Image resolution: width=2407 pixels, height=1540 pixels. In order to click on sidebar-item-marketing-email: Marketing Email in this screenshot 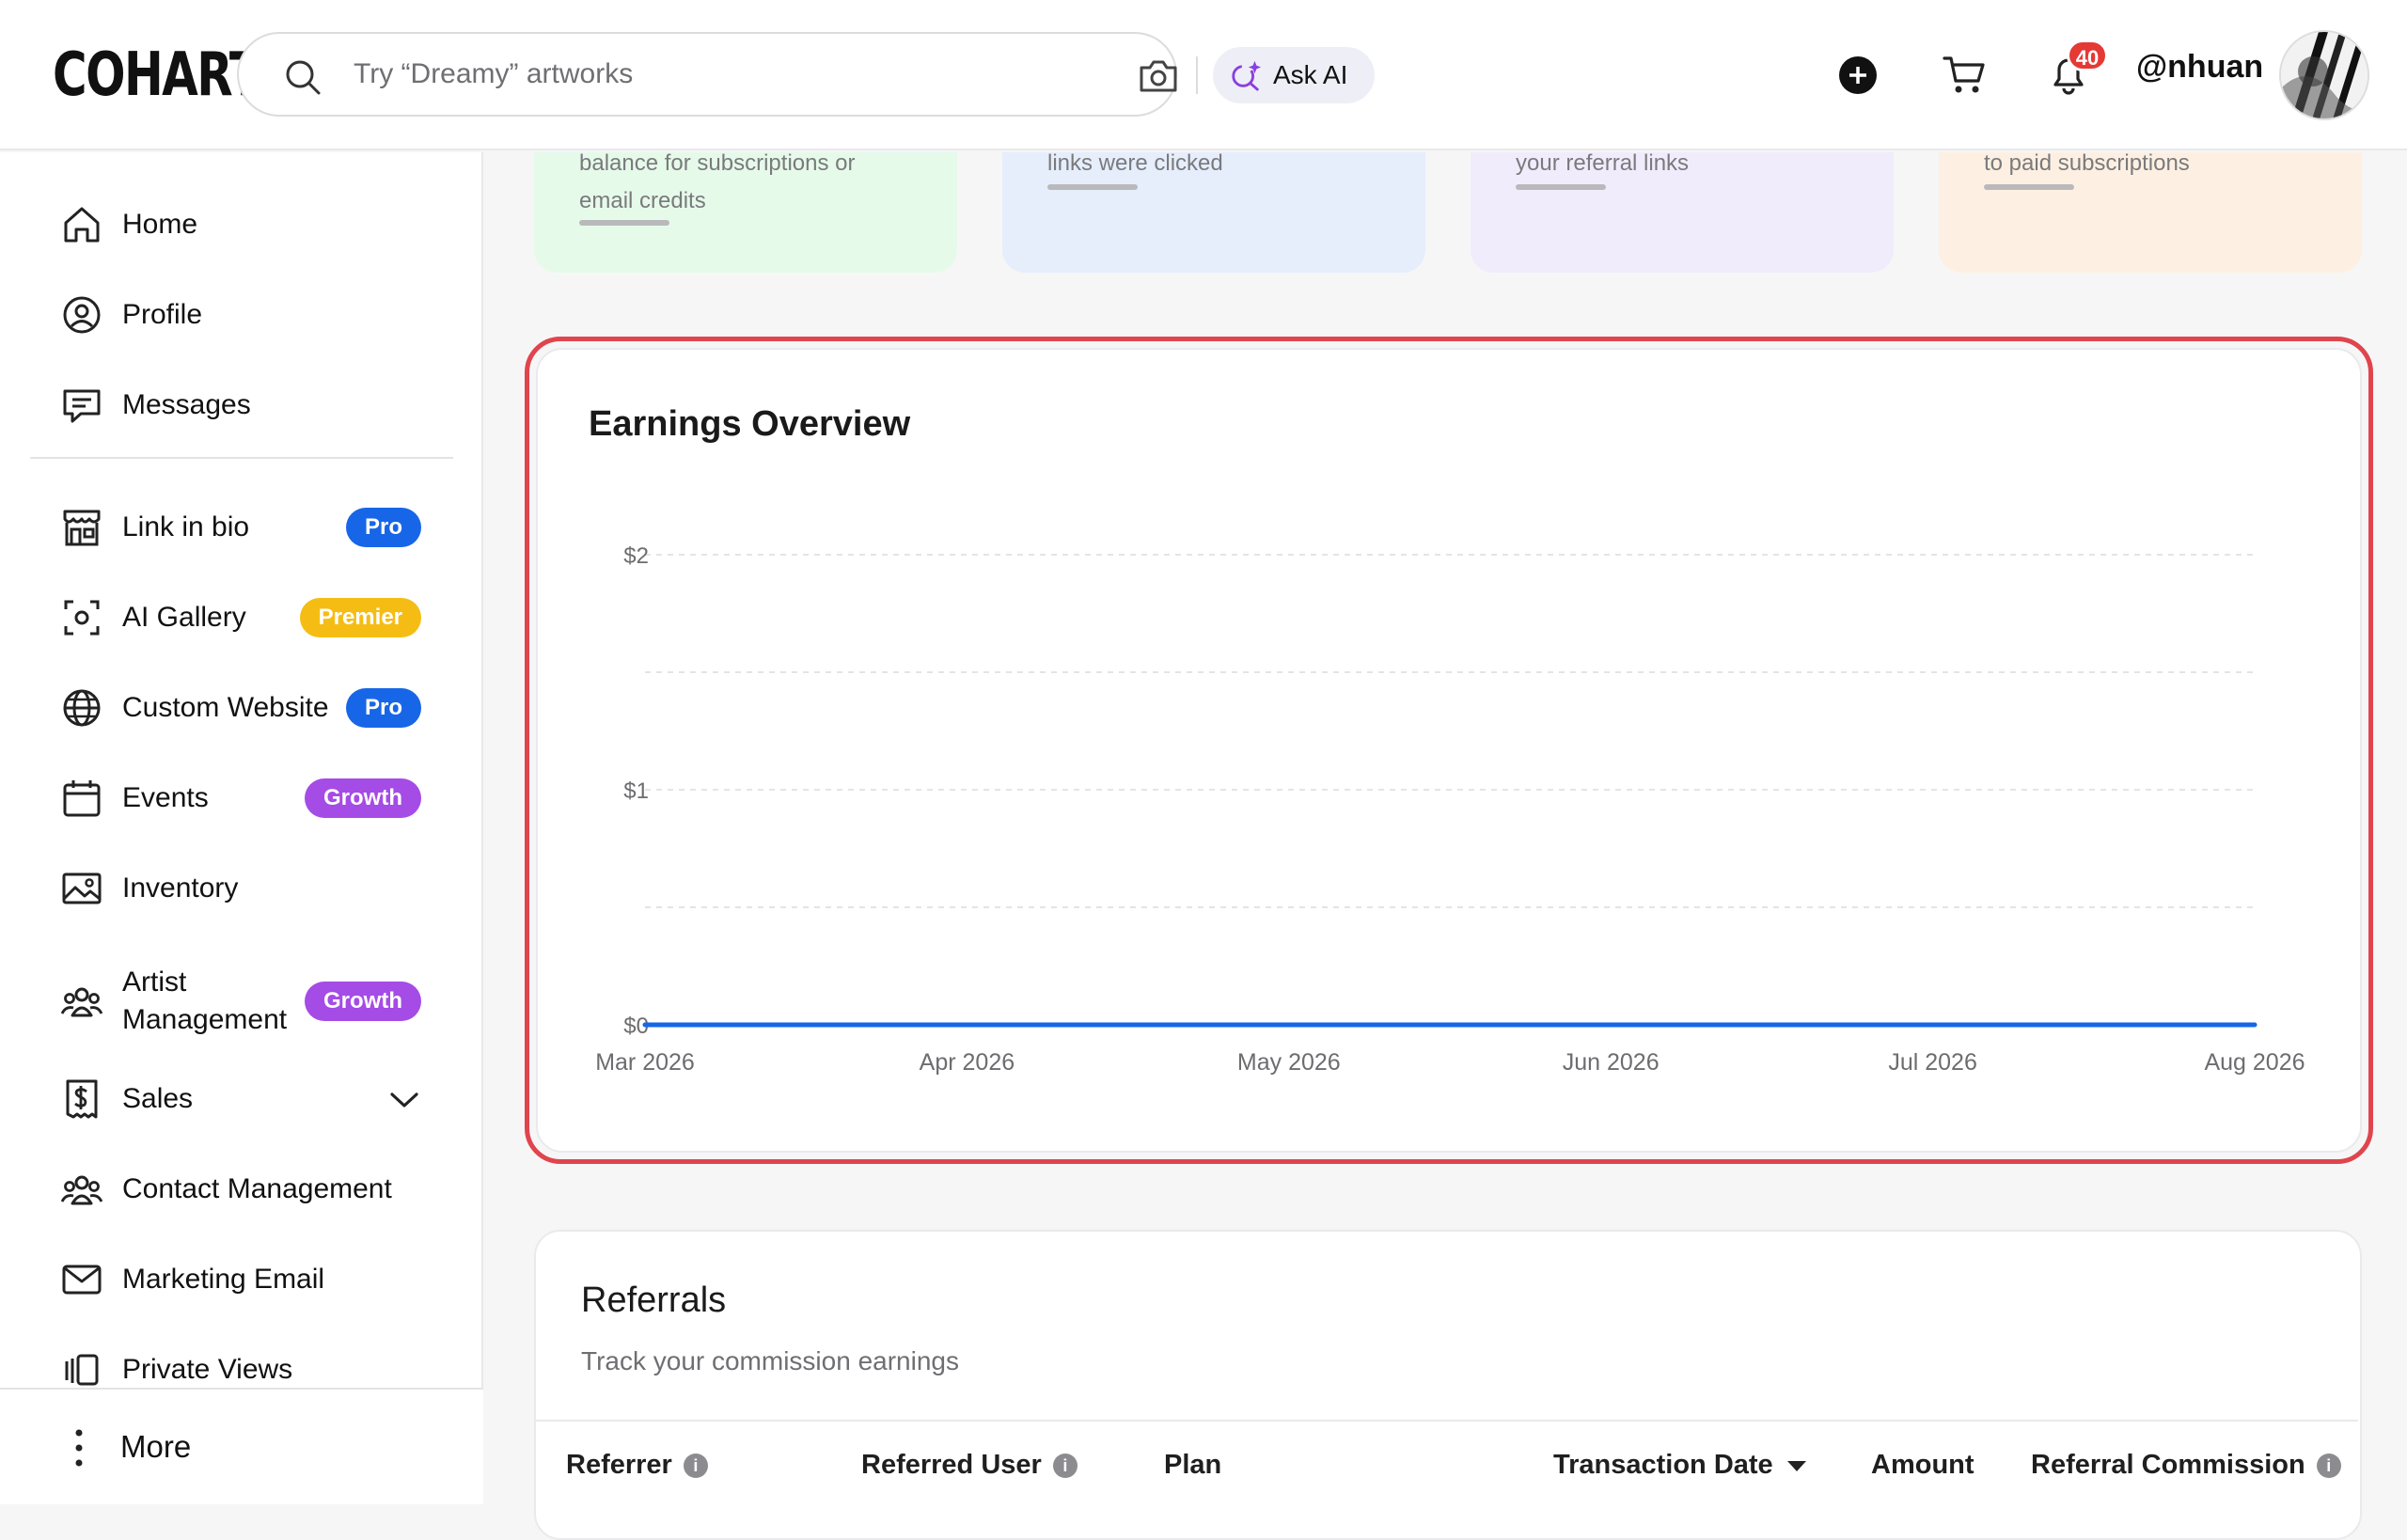, I will do `click(243, 1279)`.